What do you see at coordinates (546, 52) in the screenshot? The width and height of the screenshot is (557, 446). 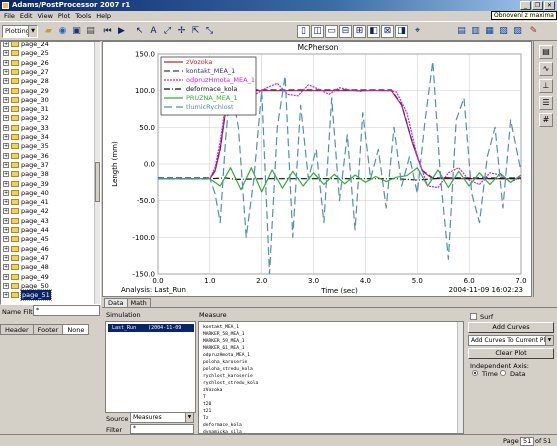 I see `plot-properties-icon: ▤` at bounding box center [546, 52].